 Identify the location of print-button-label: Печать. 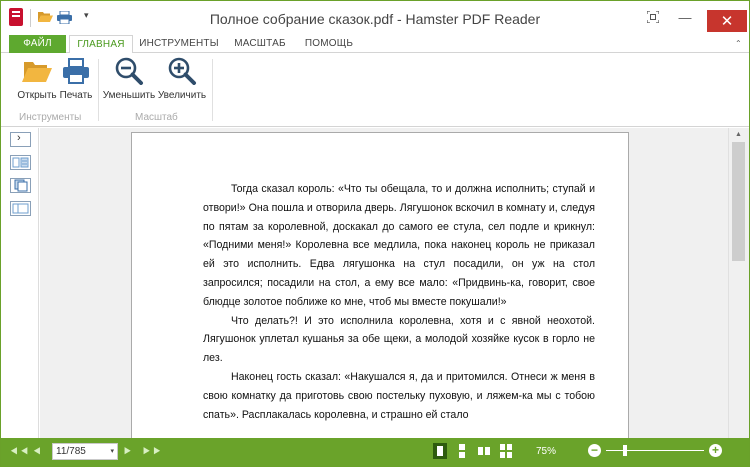
(76, 95).